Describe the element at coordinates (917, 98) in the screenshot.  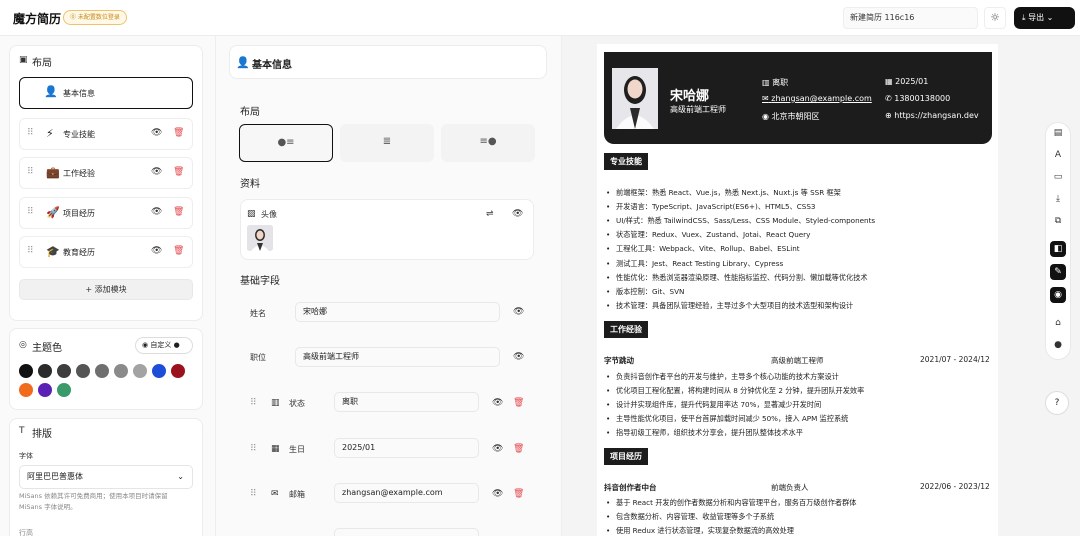
I see `resume-phone: ✆ 13800138000` at that location.